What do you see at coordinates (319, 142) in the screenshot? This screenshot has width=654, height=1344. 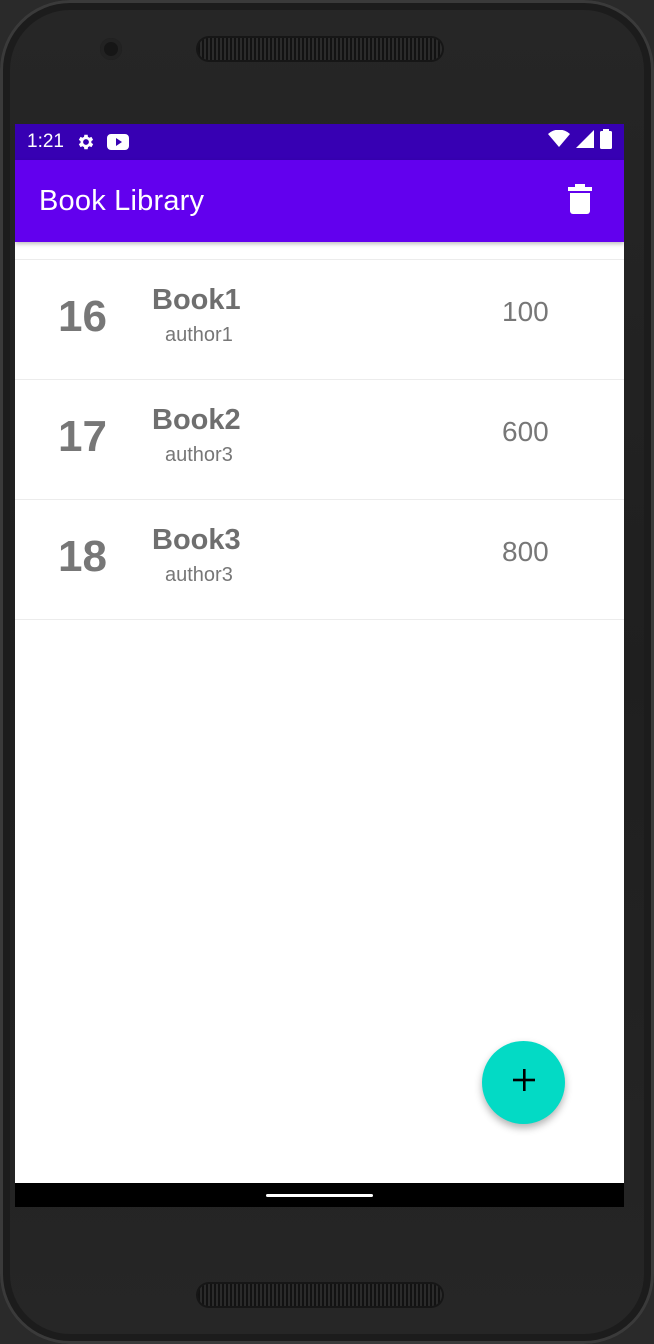 I see `status-bar: 1:21` at bounding box center [319, 142].